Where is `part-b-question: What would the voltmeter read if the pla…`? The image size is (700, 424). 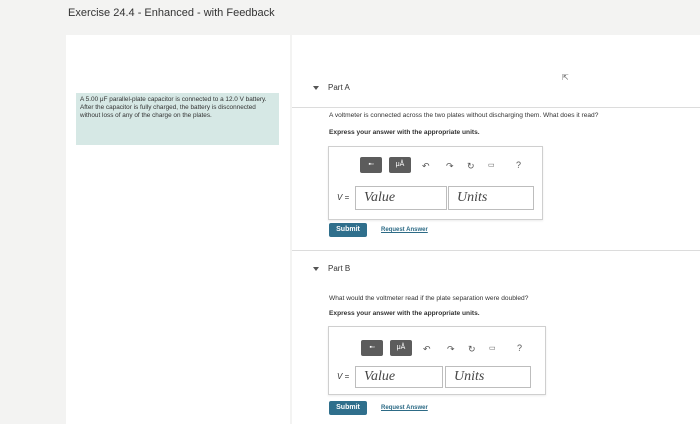
part-b-question: What would the voltmeter read if the pla… is located at coordinates (429, 298).